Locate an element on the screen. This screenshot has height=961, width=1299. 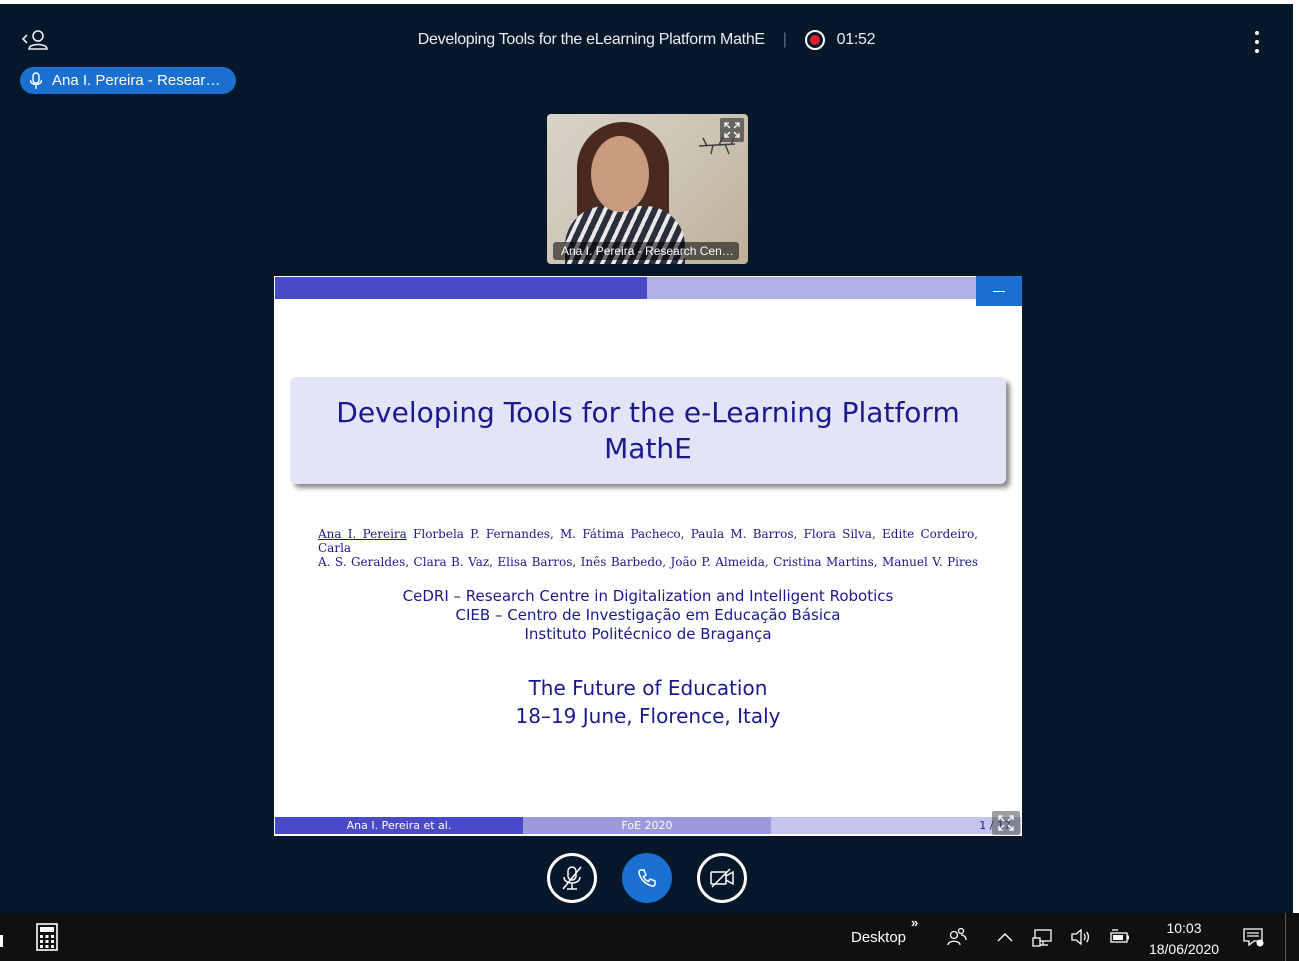
window-border is located at coordinates (1296, 456).